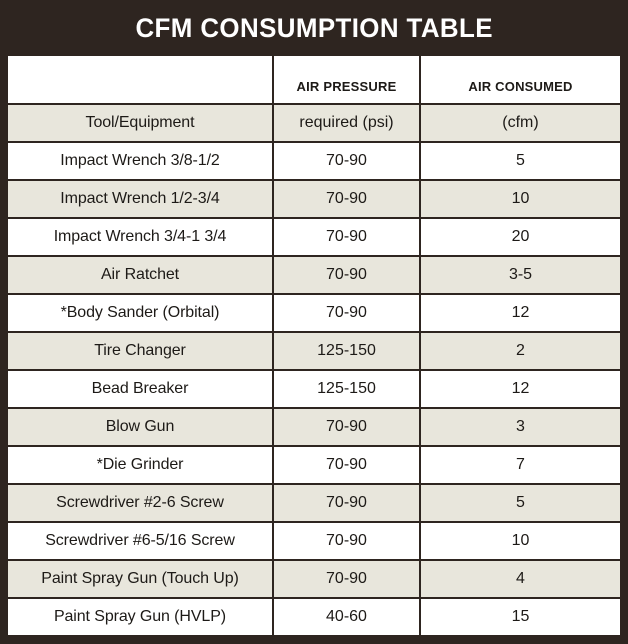  I want to click on cell-air-consumed-value: 4, so click(520, 579).